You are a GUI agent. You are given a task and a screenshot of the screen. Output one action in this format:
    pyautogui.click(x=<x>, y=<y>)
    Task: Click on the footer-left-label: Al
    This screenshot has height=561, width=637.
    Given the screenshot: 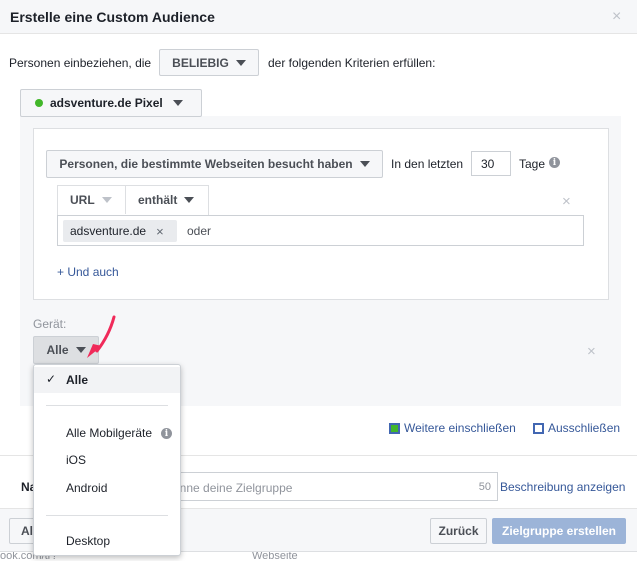 What is the action you would take?
    pyautogui.click(x=27, y=531)
    